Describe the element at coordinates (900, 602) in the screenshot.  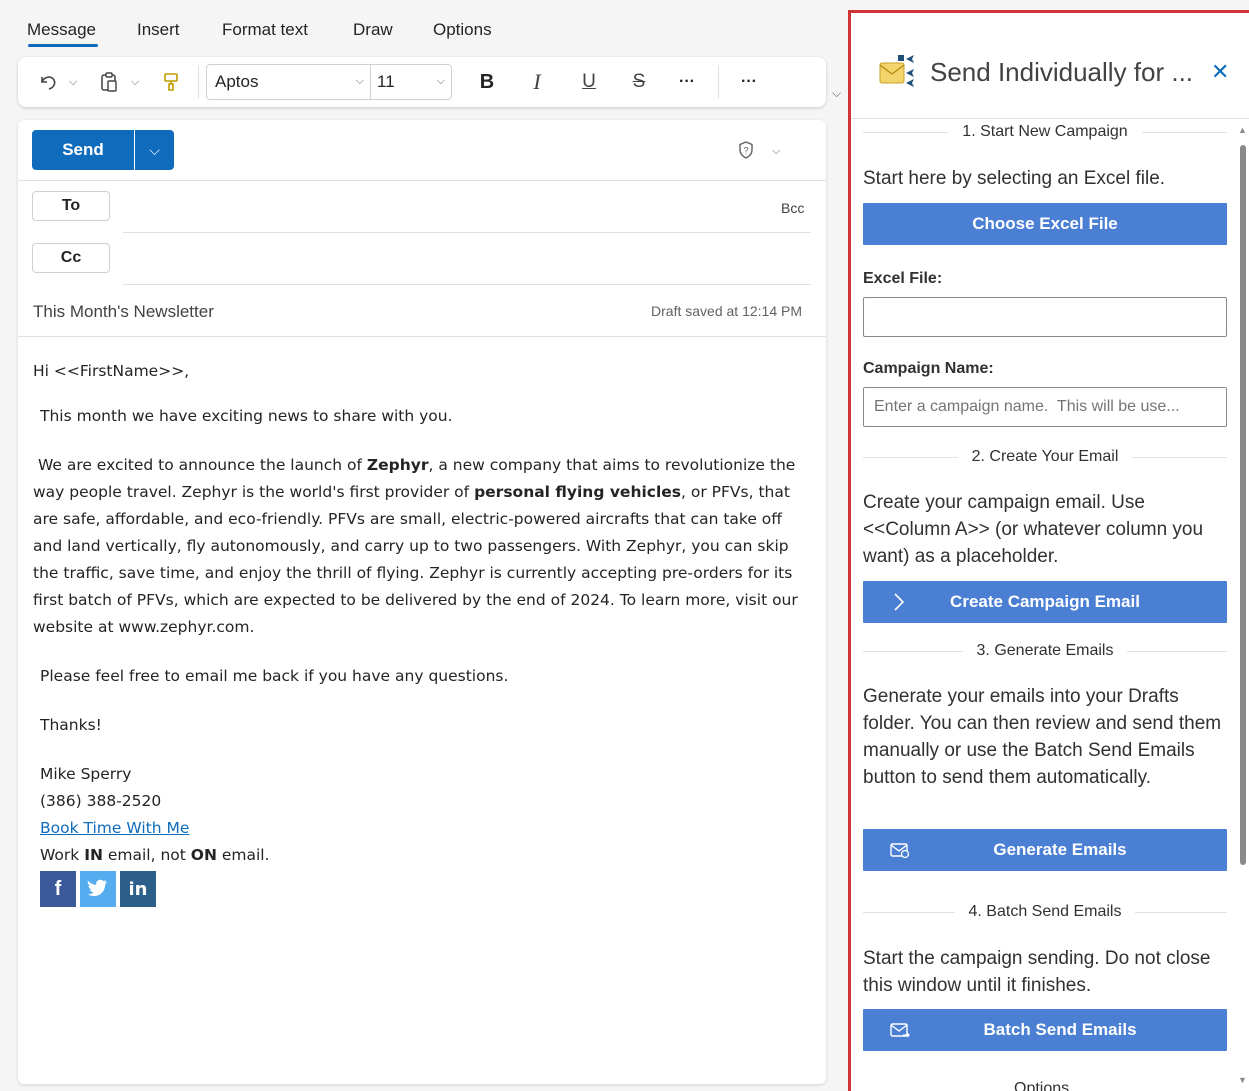
I see `chevron-right-icon` at that location.